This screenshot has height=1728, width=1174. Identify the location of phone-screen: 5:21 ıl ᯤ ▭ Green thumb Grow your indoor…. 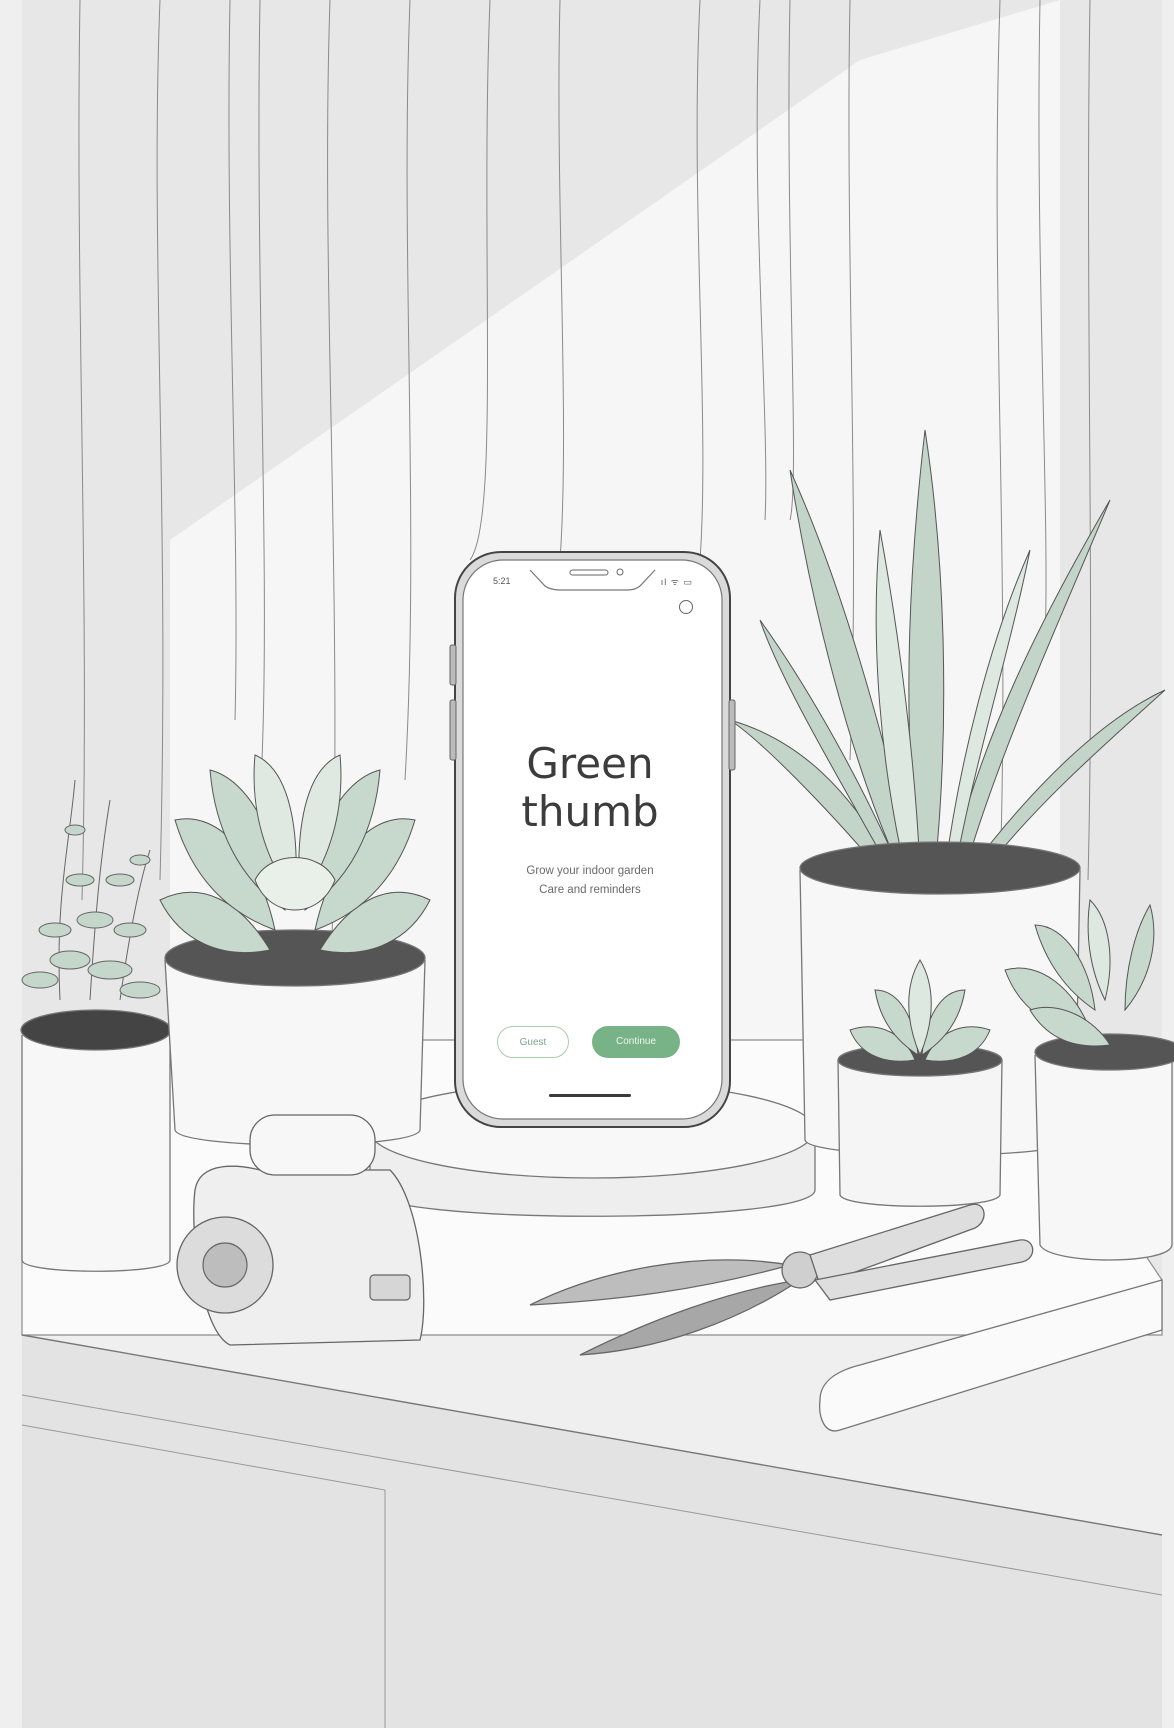
(590, 840).